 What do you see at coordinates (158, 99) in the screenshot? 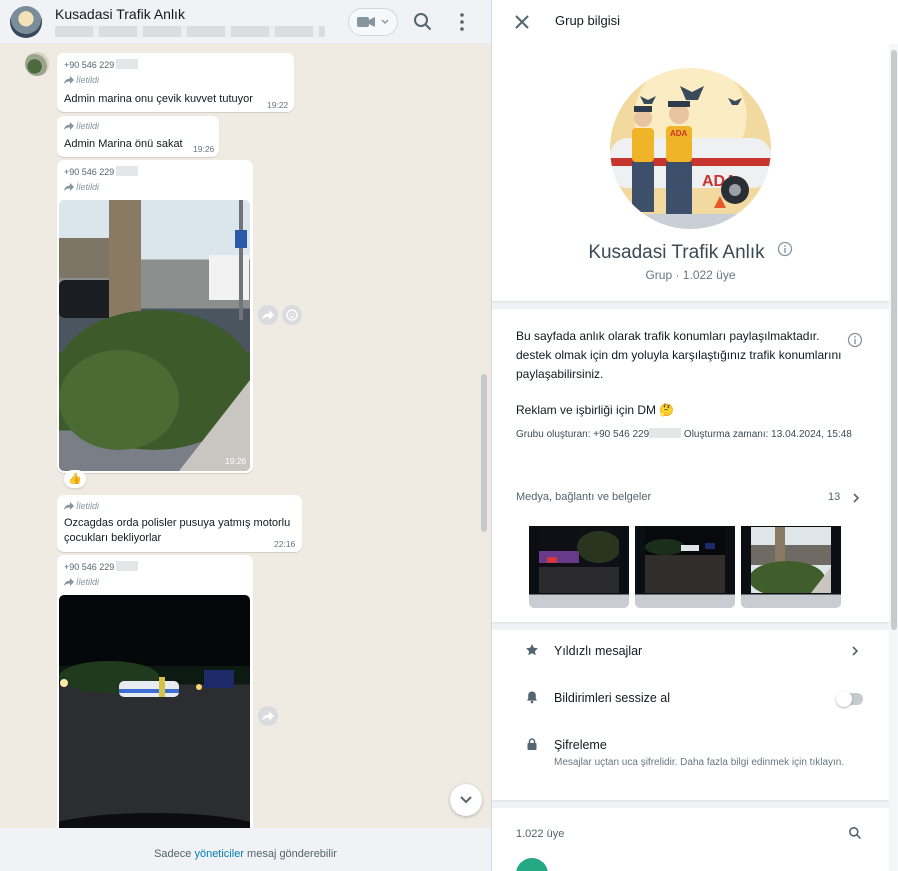
I see `message-text: Admin marina onu çevik kuvvet tutuyor` at bounding box center [158, 99].